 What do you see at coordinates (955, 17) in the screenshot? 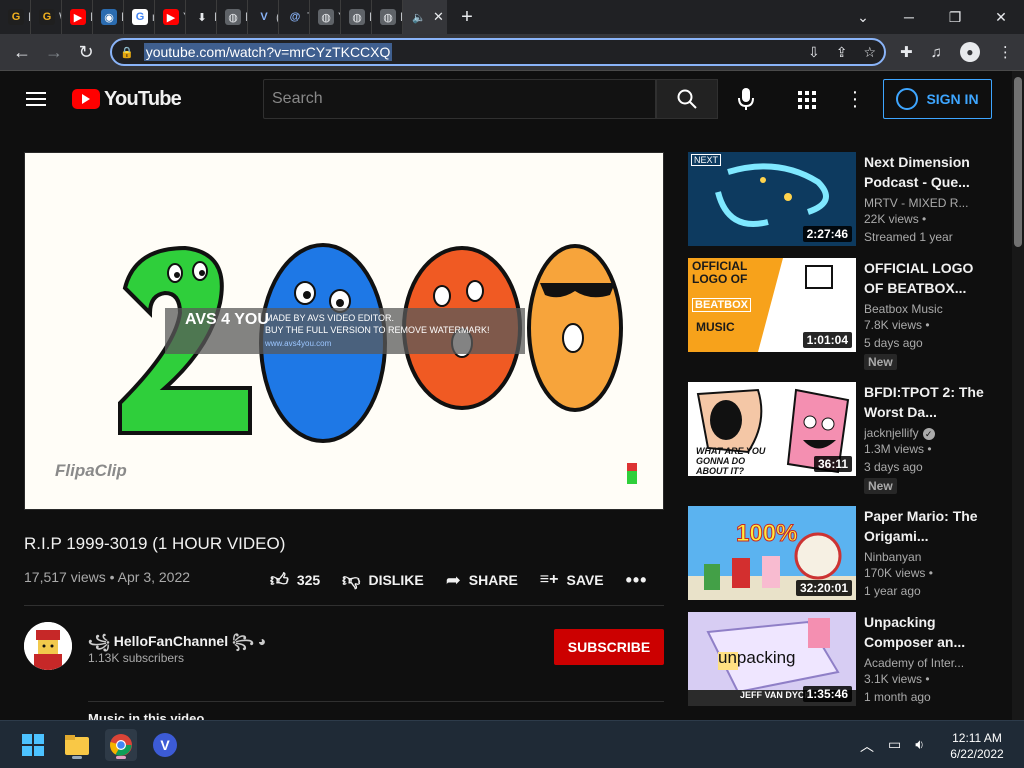
I see `restore-icon: ❐` at bounding box center [955, 17].